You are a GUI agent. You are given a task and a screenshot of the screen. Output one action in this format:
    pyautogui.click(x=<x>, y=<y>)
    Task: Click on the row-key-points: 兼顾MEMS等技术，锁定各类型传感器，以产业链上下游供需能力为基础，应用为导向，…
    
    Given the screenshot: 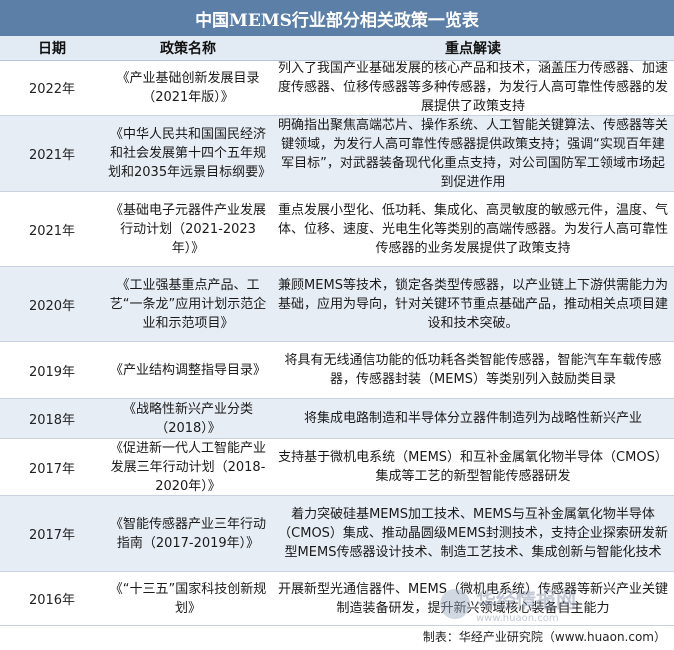 What is the action you would take?
    pyautogui.click(x=473, y=304)
    